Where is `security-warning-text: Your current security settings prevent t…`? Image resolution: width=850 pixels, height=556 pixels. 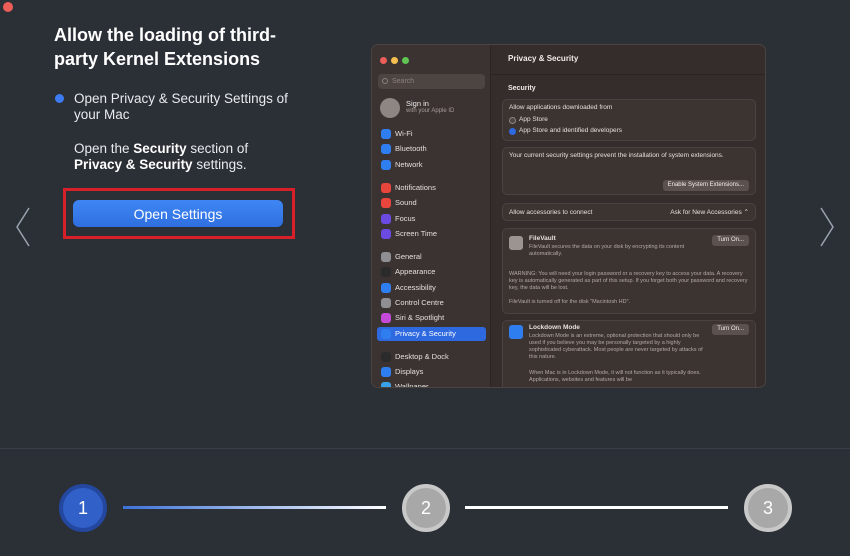
security-warning-text: Your current security settings prevent t… is located at coordinates (616, 155).